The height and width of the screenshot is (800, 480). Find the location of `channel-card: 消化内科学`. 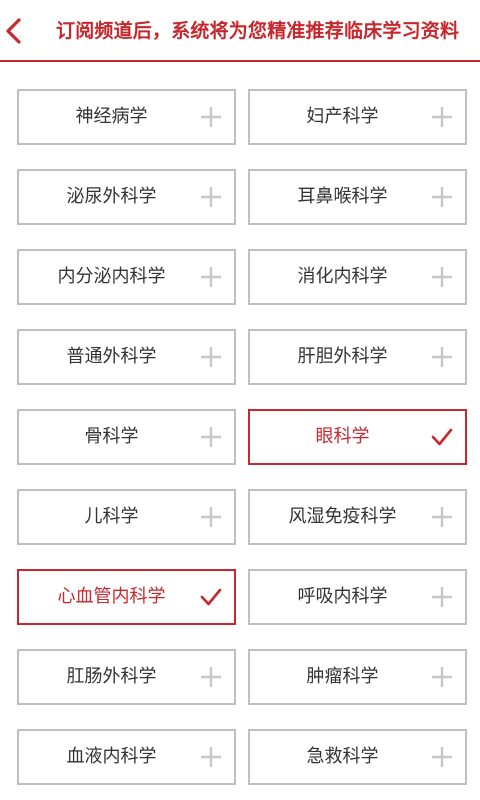

channel-card: 消化内科学 is located at coordinates (357, 277).